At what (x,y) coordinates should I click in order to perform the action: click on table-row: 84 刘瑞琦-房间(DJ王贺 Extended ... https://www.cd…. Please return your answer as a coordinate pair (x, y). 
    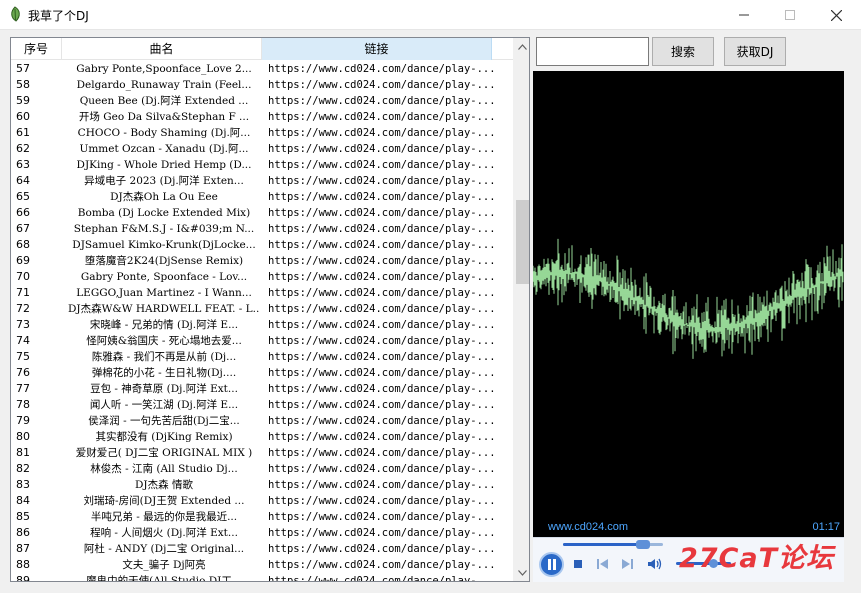
    Looking at the image, I should click on (262, 501).